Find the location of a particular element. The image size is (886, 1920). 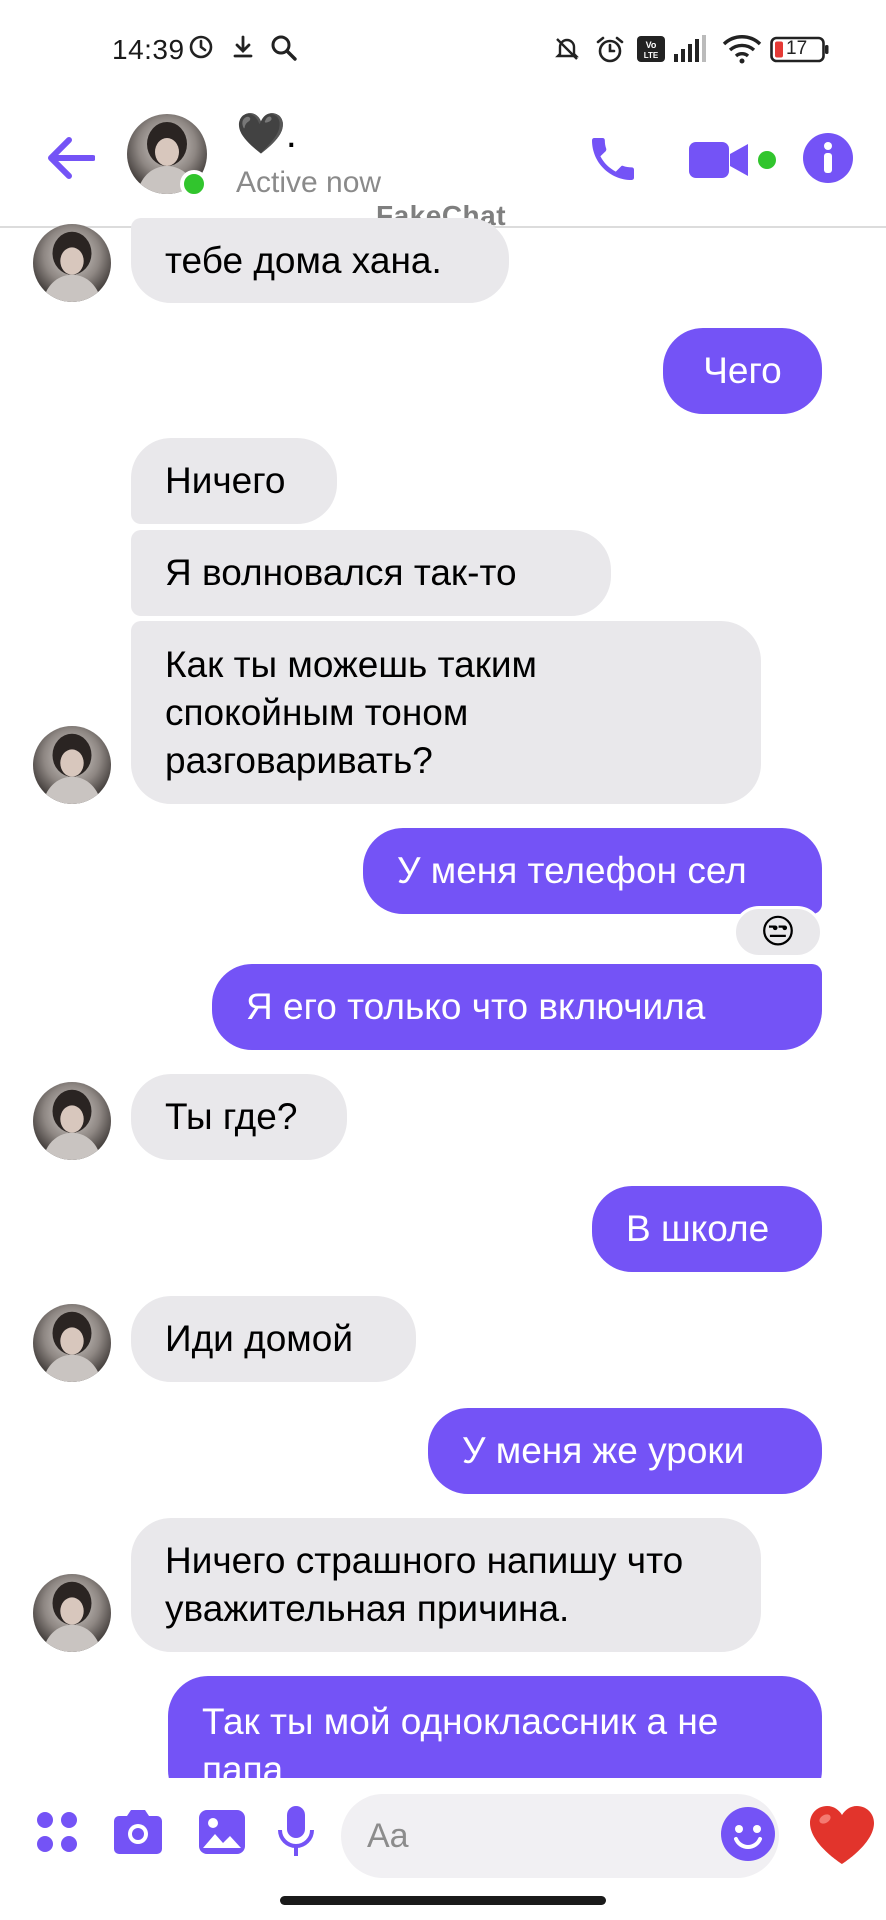

back-arrow-icon is located at coordinates (71, 158).